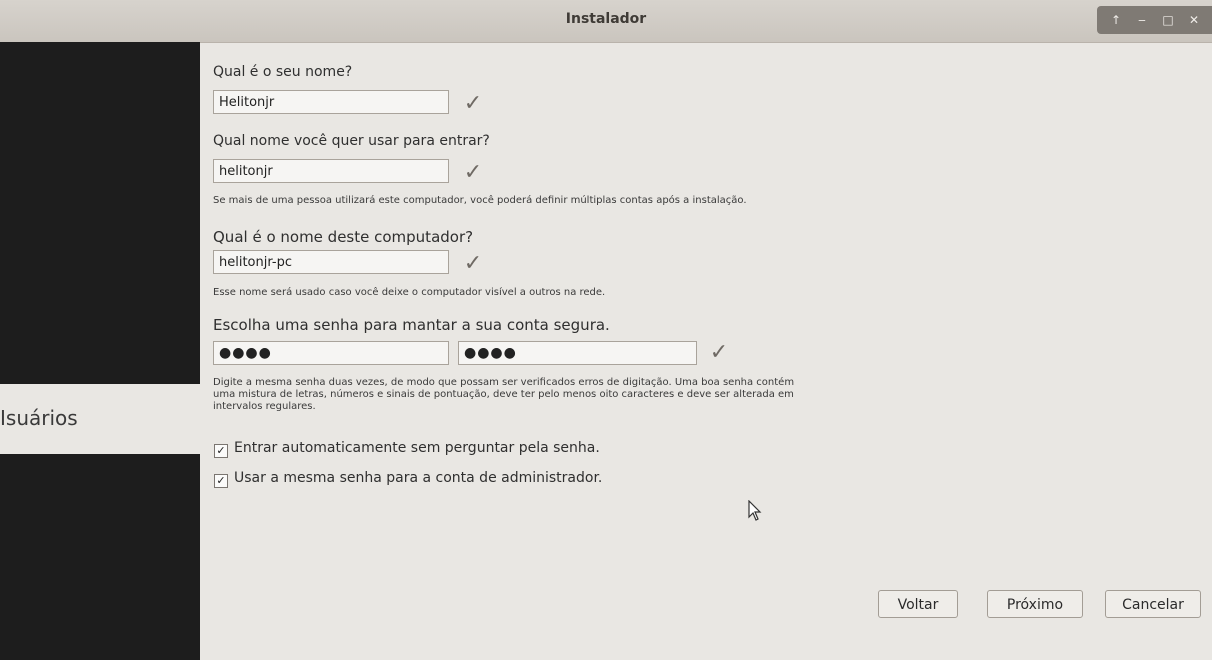 This screenshot has height=660, width=1212. I want to click on mouse-pointer-icon, so click(755, 510).